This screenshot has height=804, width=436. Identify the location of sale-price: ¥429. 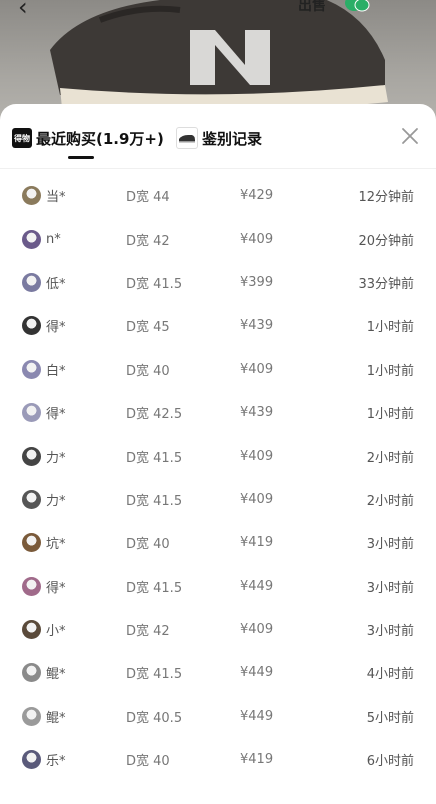
(257, 196).